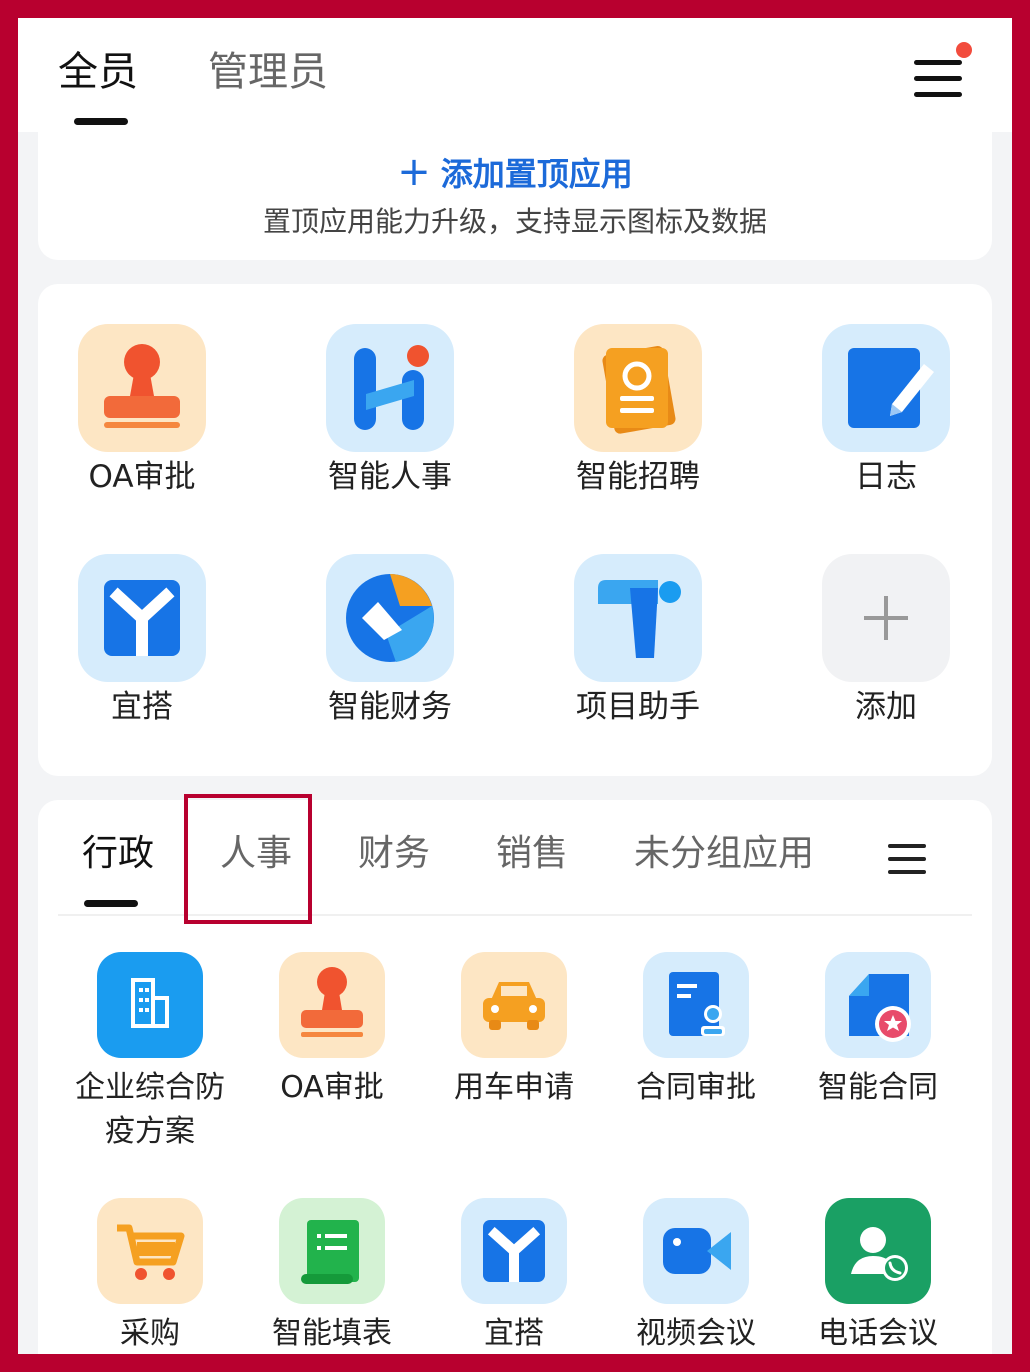  What do you see at coordinates (638, 618) in the screenshot?
I see `project-t-icon` at bounding box center [638, 618].